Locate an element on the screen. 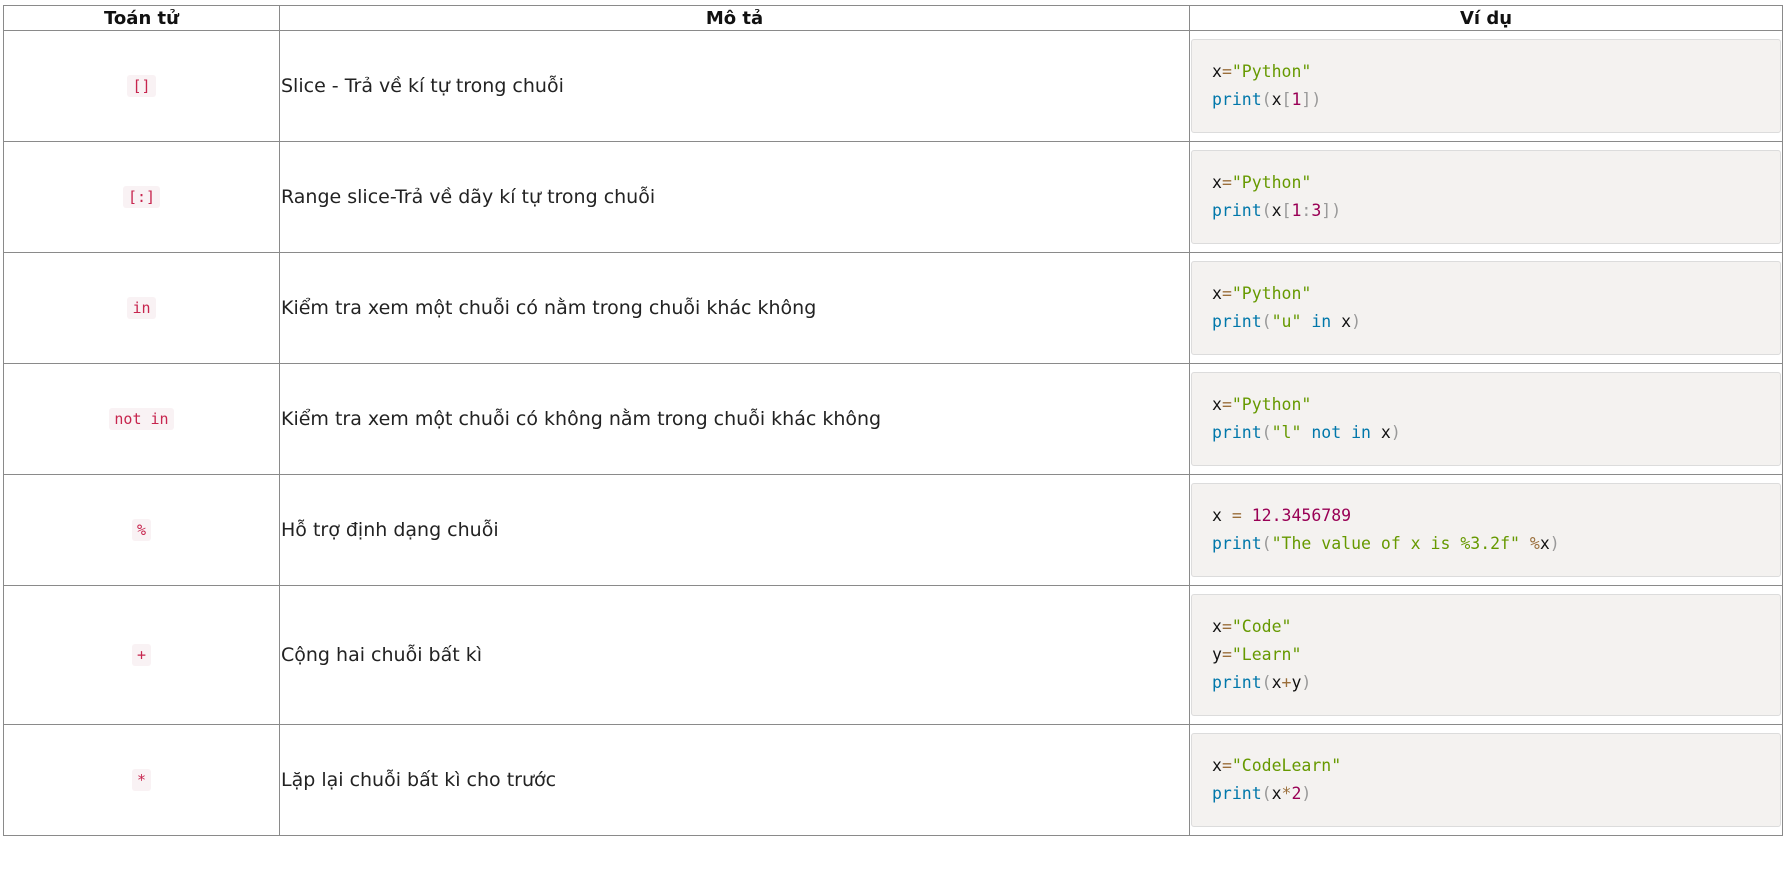 This screenshot has height=882, width=1786. operator-code: not in is located at coordinates (141, 419).